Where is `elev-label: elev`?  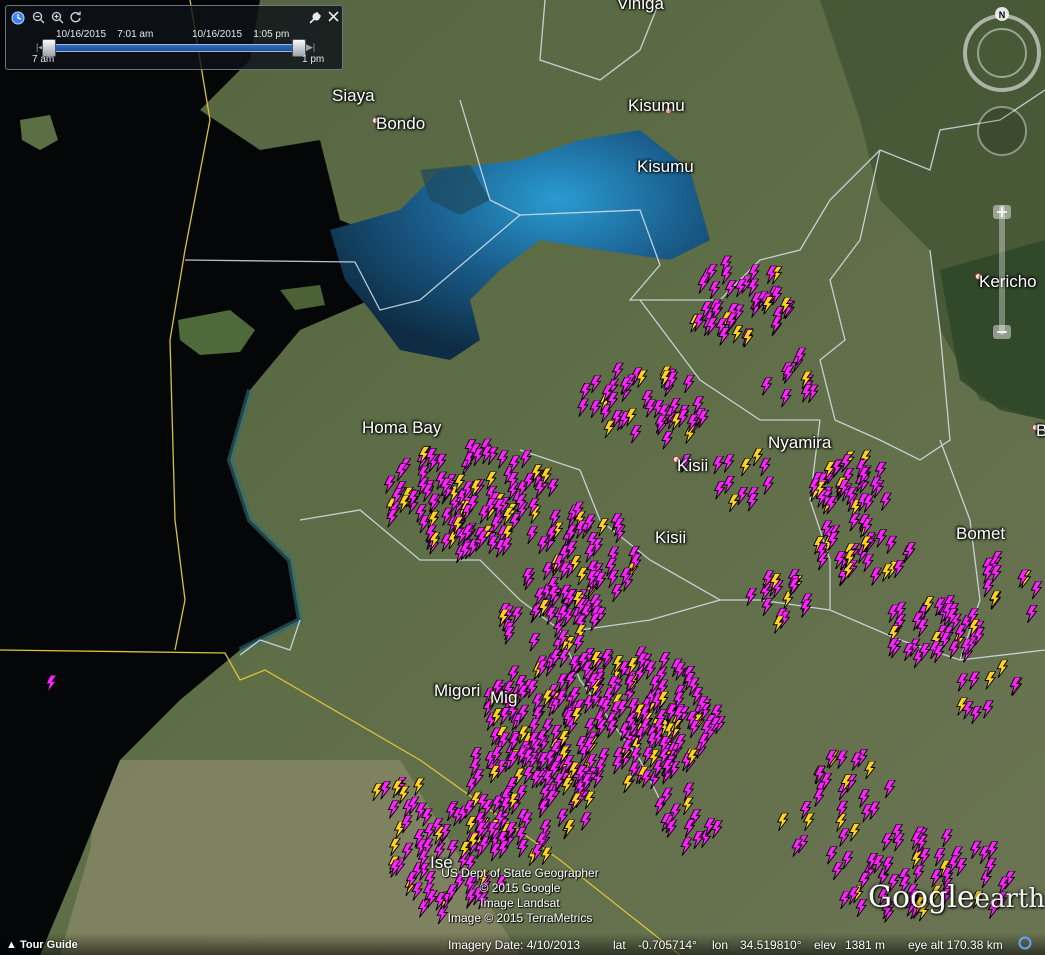 elev-label: elev is located at coordinates (825, 945).